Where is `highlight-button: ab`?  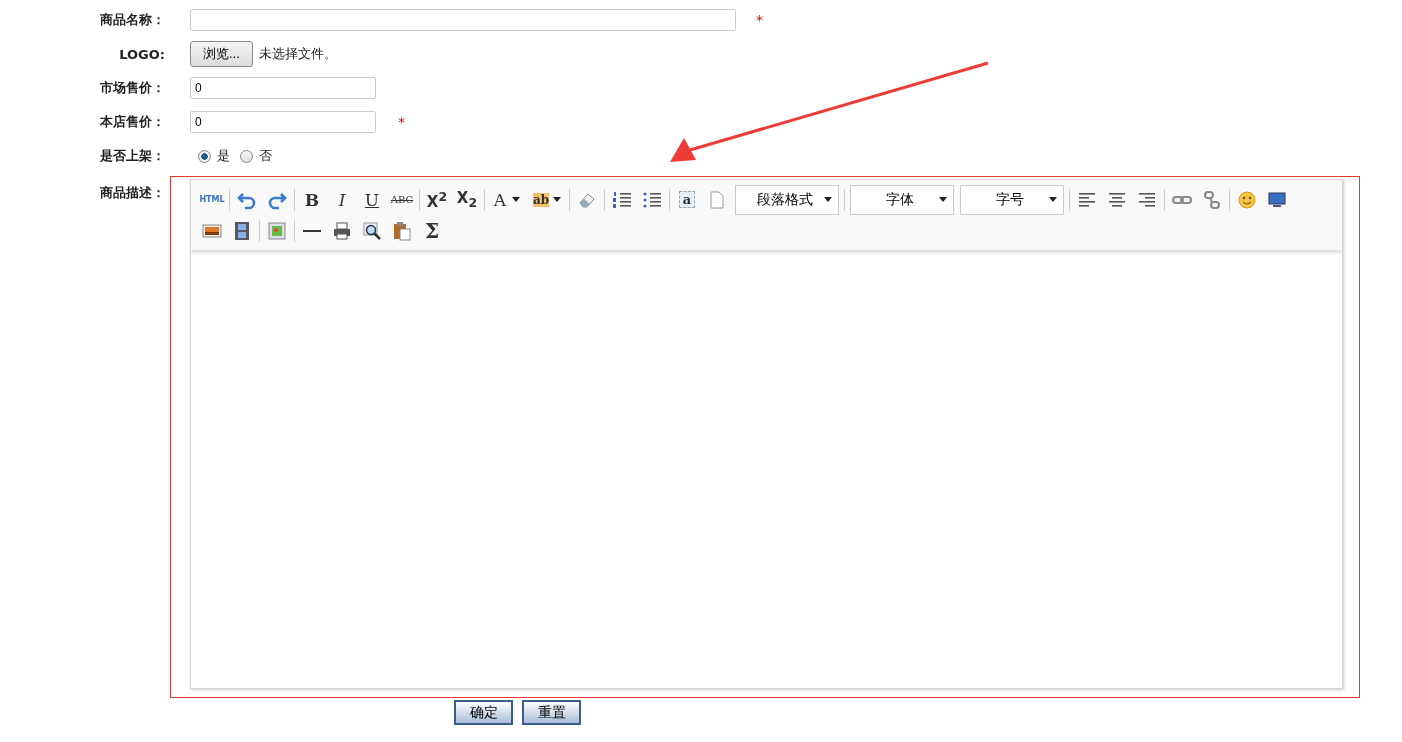
highlight-button: ab is located at coordinates (547, 199).